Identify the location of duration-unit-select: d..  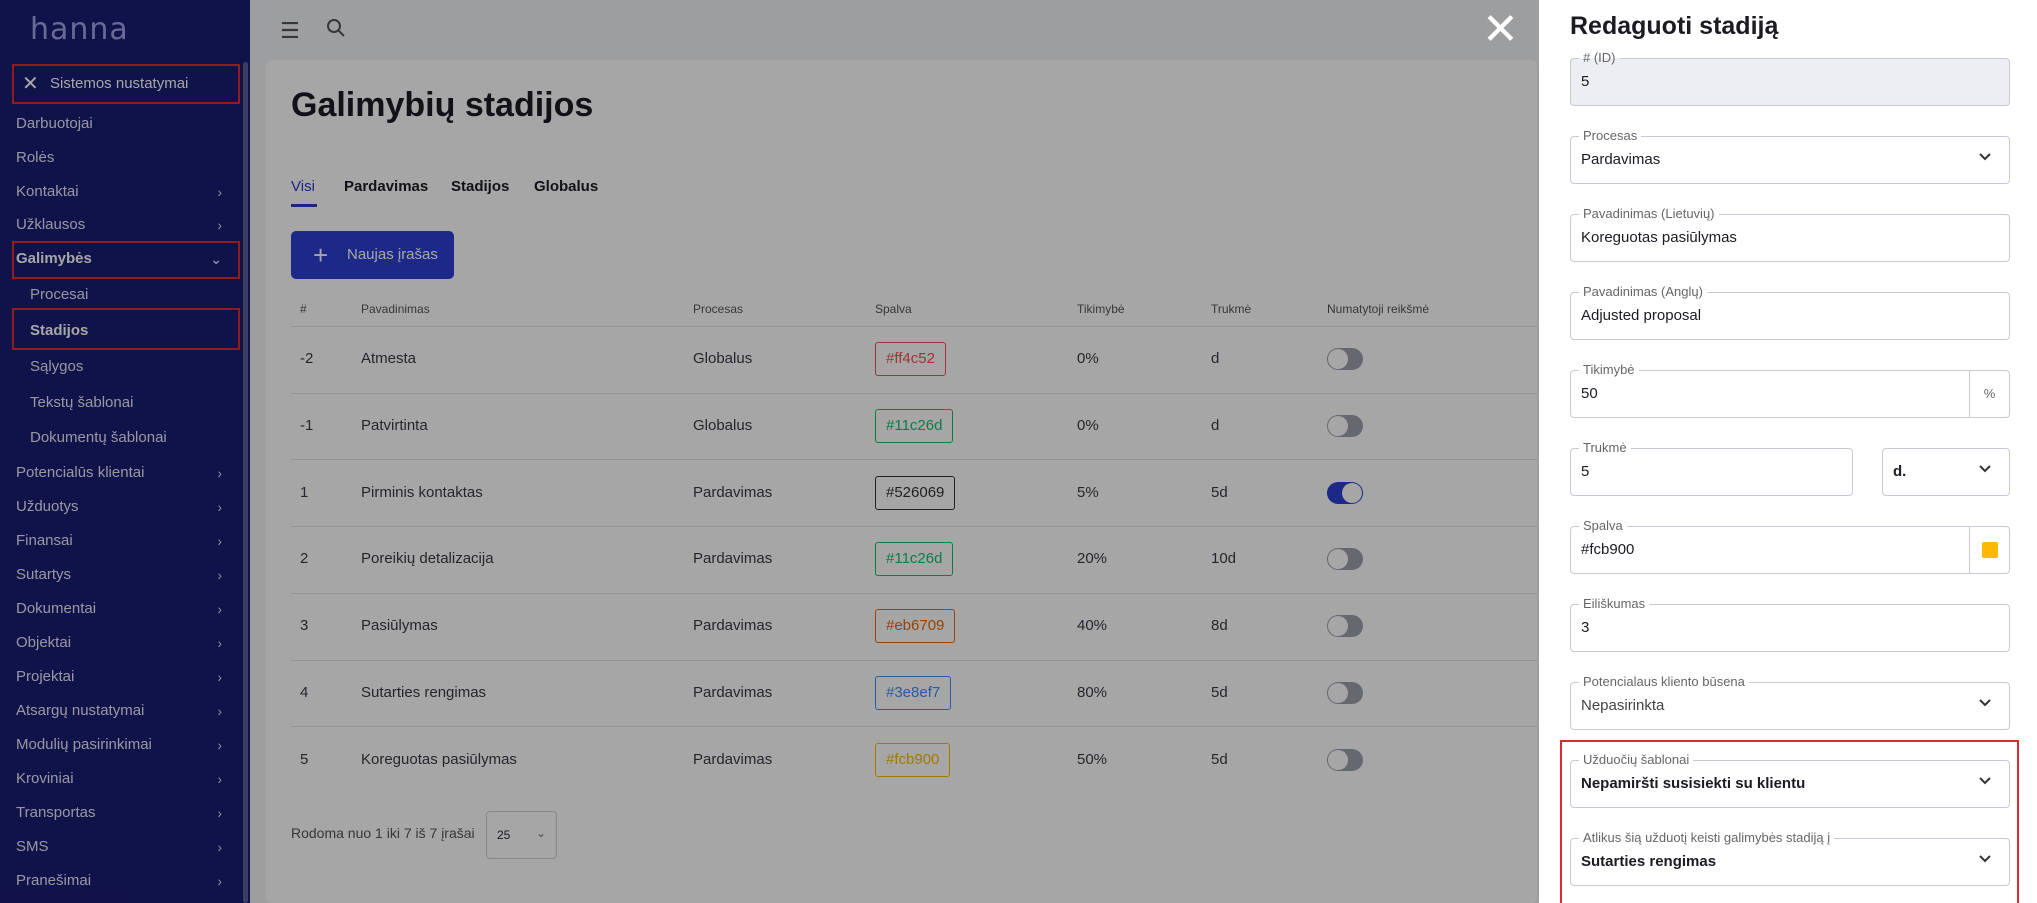
(1946, 472).